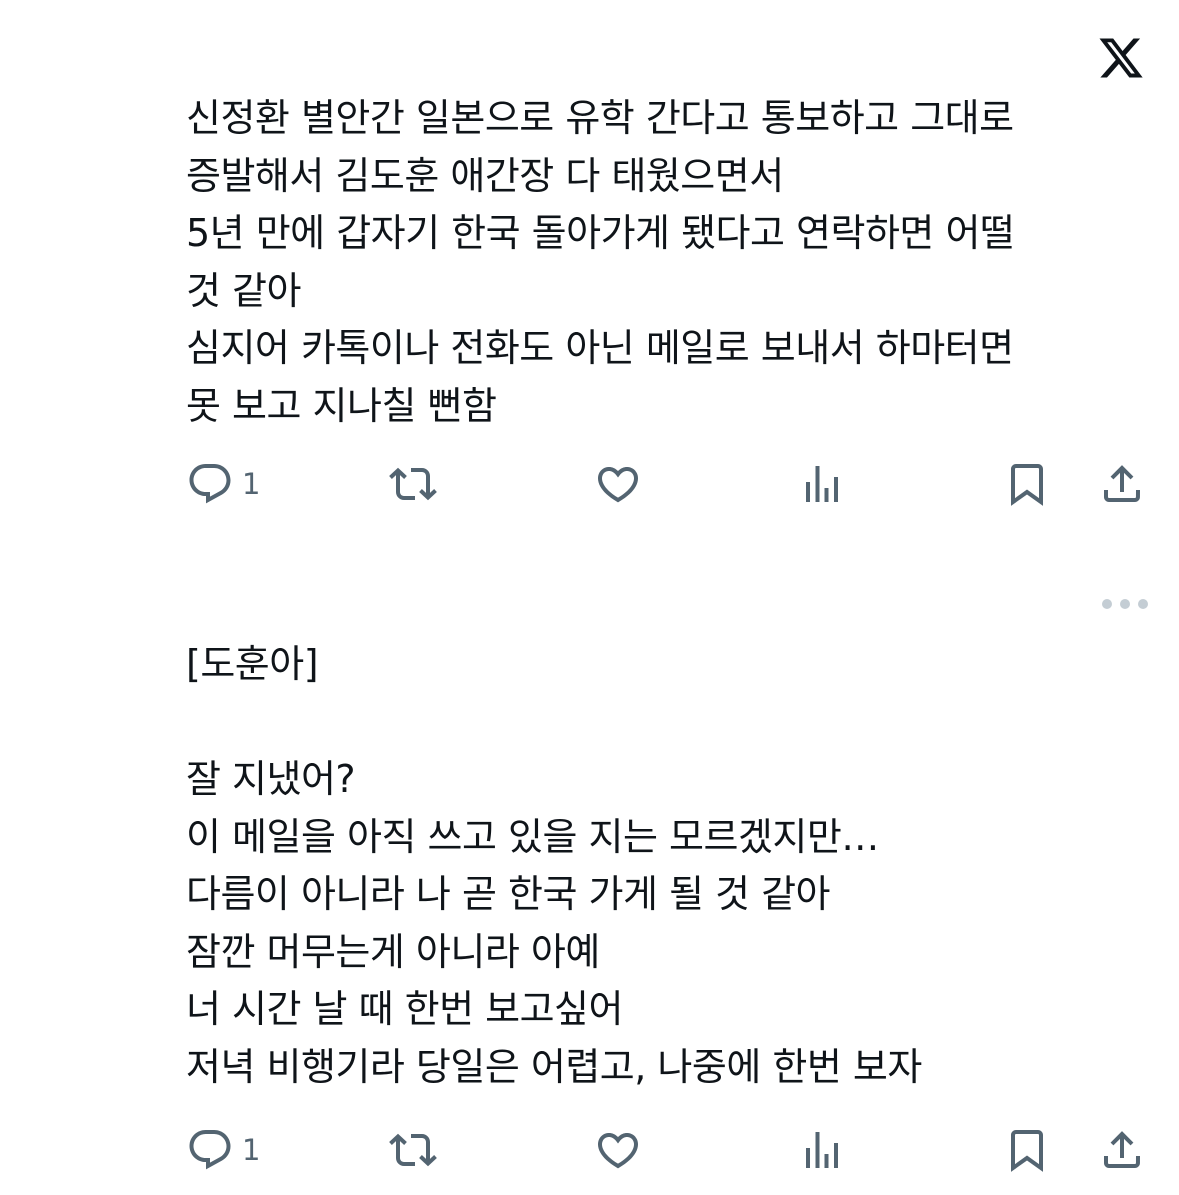  What do you see at coordinates (252, 664) in the screenshot?
I see `tweet-line: [도훈아]` at bounding box center [252, 664].